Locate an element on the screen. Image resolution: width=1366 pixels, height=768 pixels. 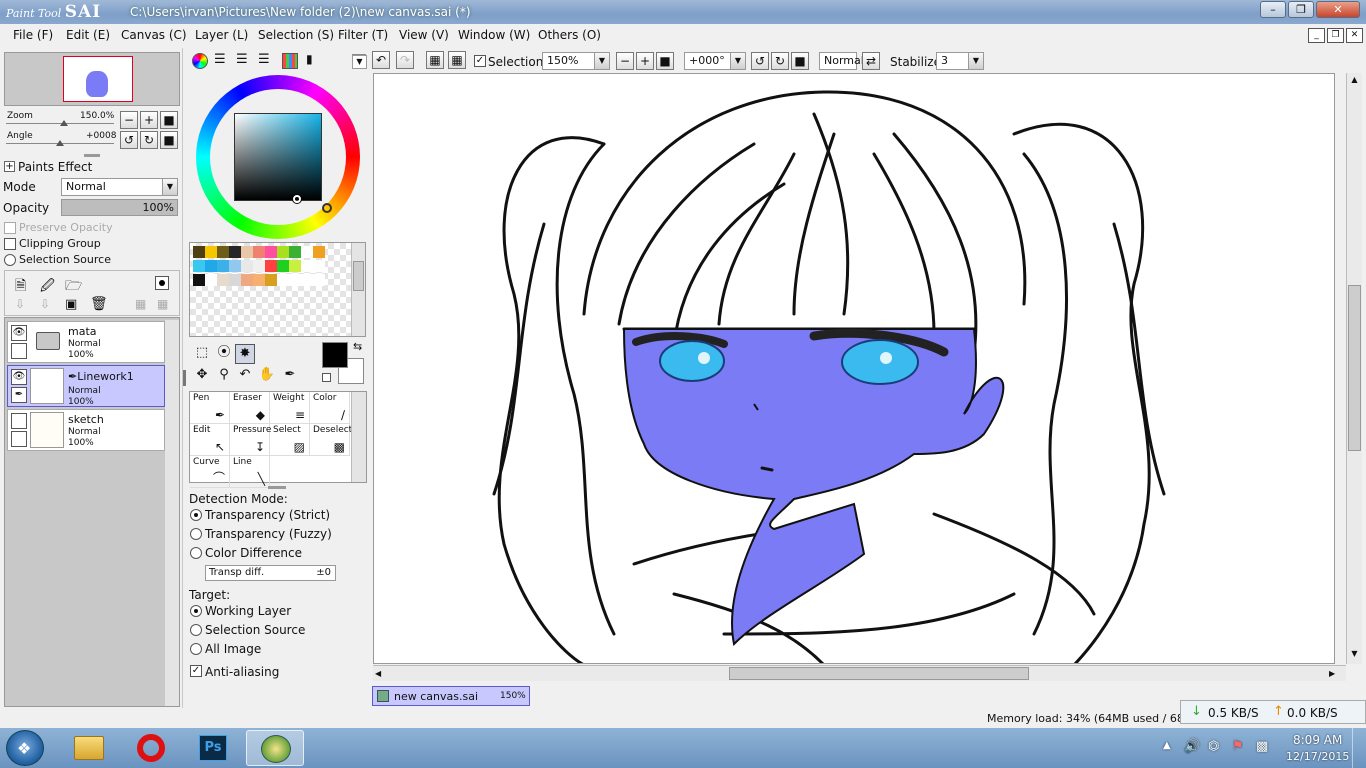
reset-colors-icon is located at coordinates (326, 377).